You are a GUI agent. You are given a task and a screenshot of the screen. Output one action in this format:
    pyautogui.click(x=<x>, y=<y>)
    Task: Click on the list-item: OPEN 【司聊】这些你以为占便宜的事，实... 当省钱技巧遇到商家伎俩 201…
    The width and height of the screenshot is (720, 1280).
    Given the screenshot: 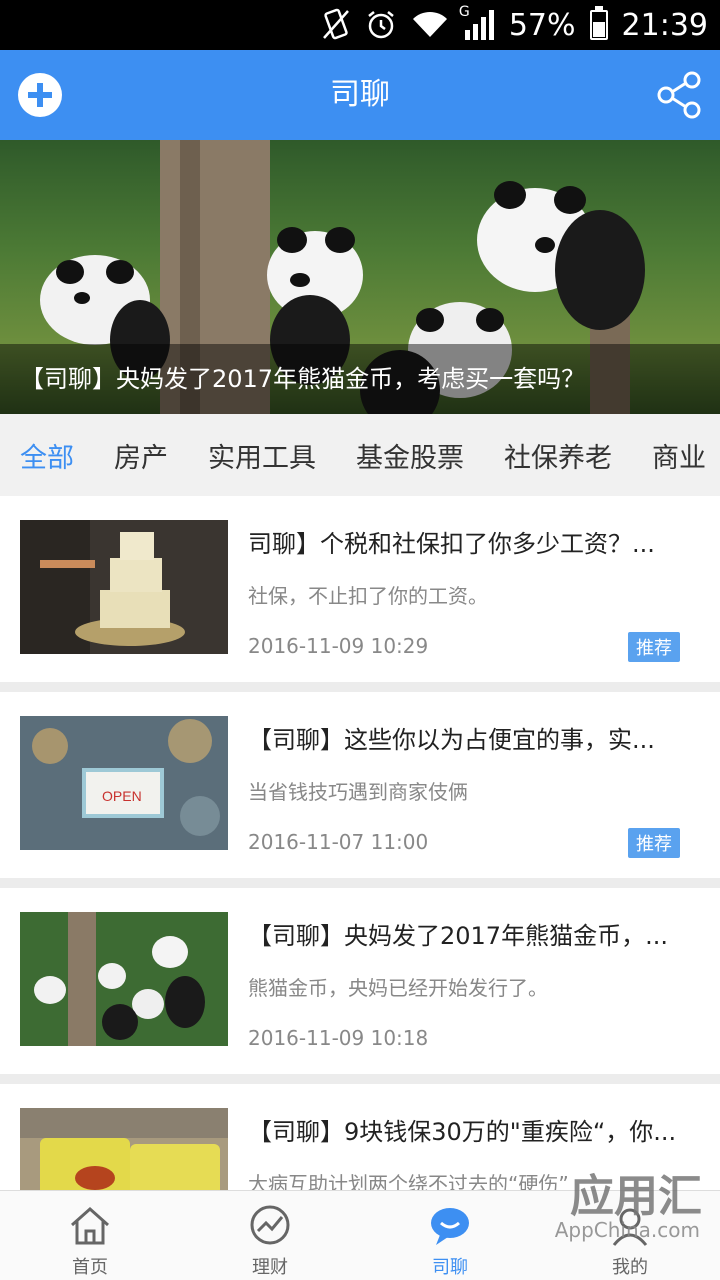 What is the action you would take?
    pyautogui.click(x=360, y=785)
    